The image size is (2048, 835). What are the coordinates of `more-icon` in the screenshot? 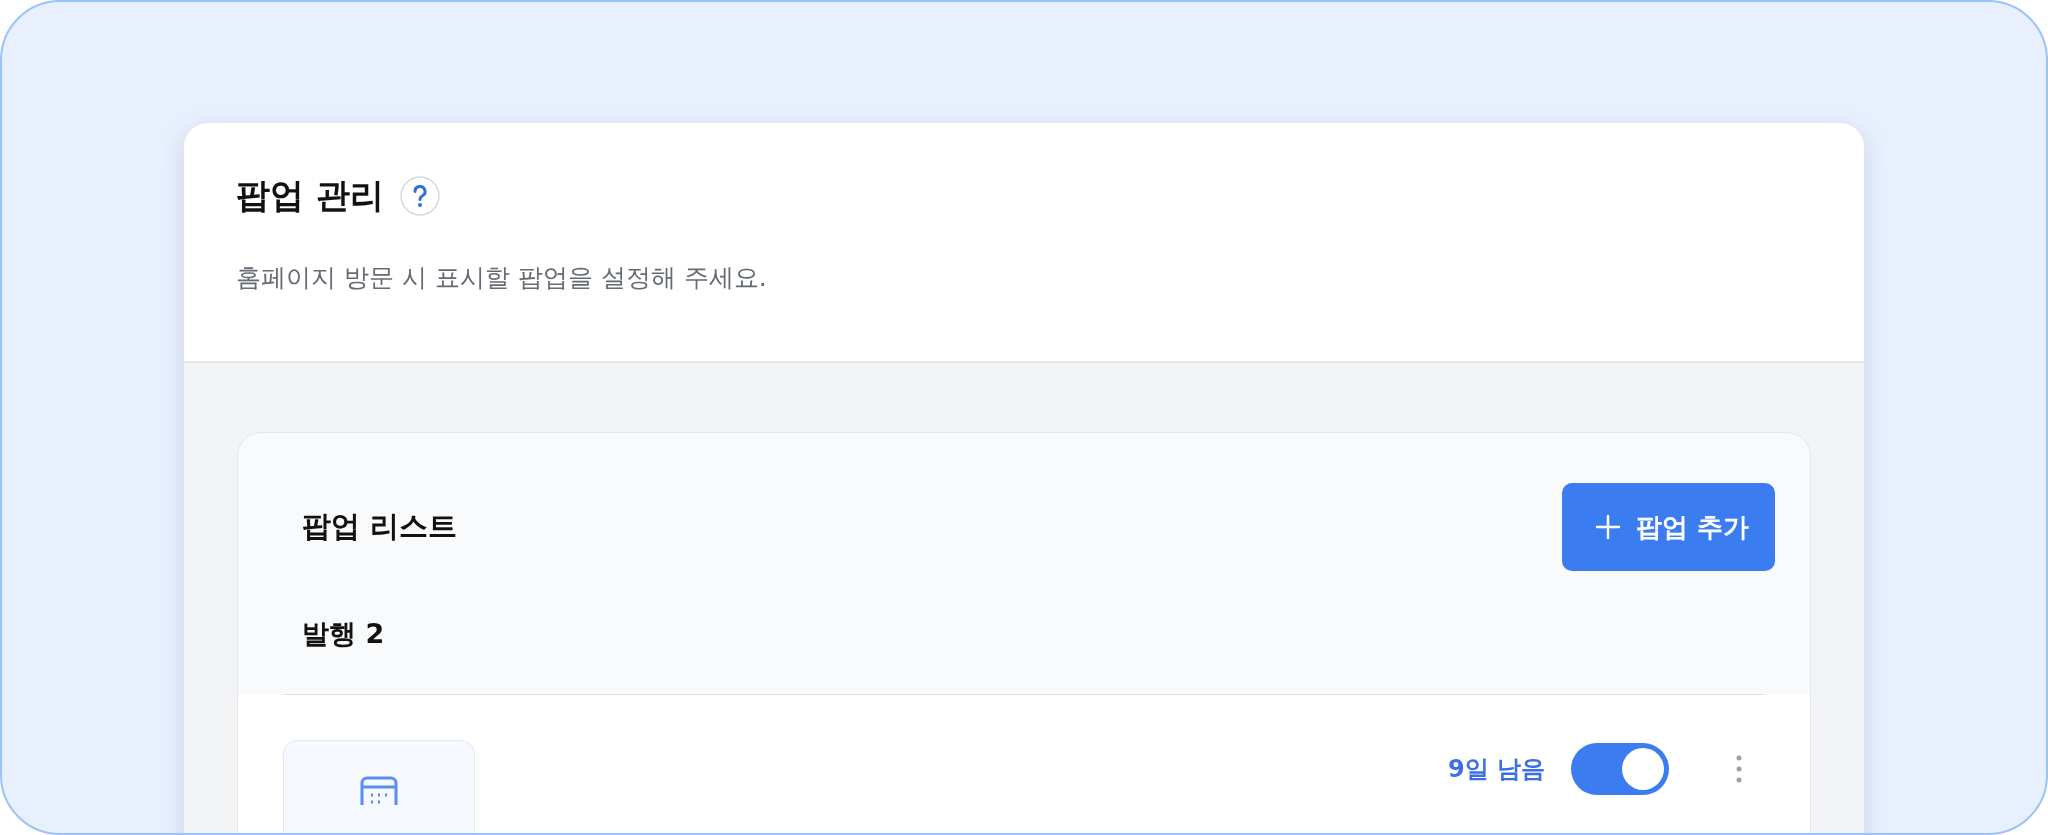 It's located at (1739, 769).